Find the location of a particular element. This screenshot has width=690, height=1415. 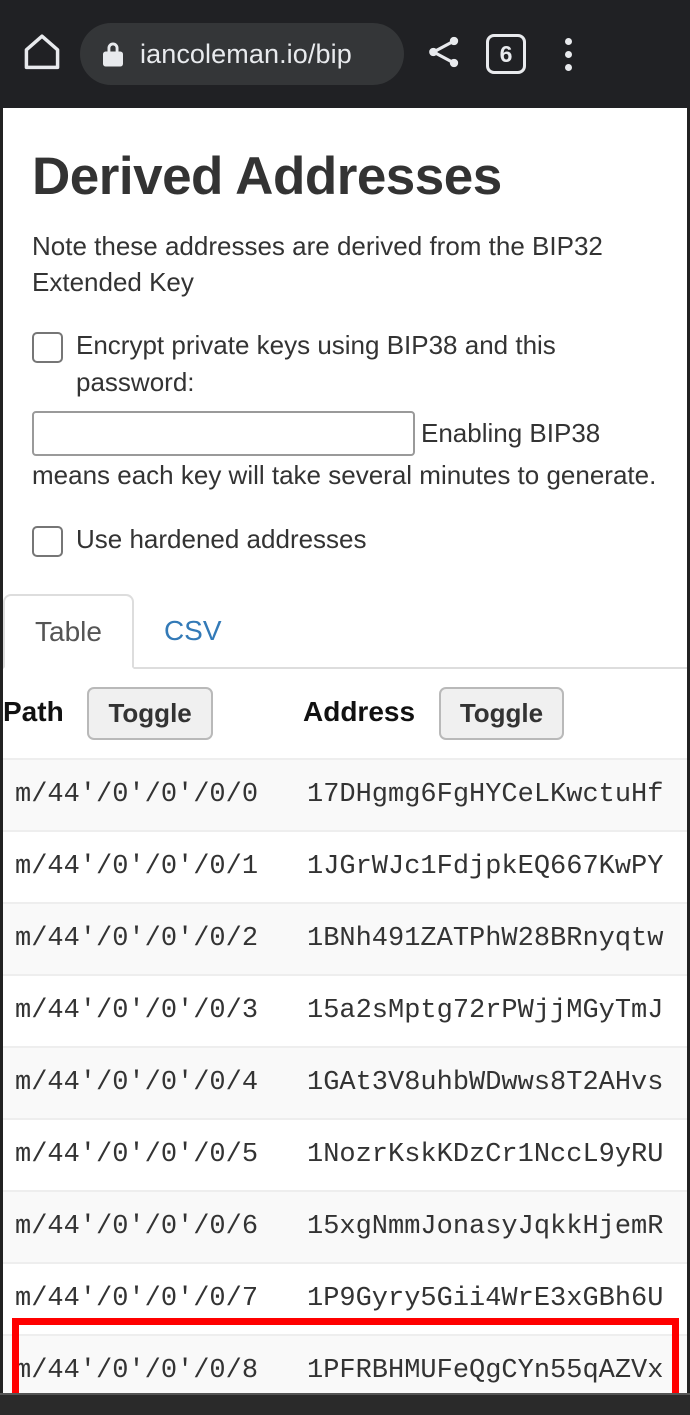

home-icon is located at coordinates (42, 54).